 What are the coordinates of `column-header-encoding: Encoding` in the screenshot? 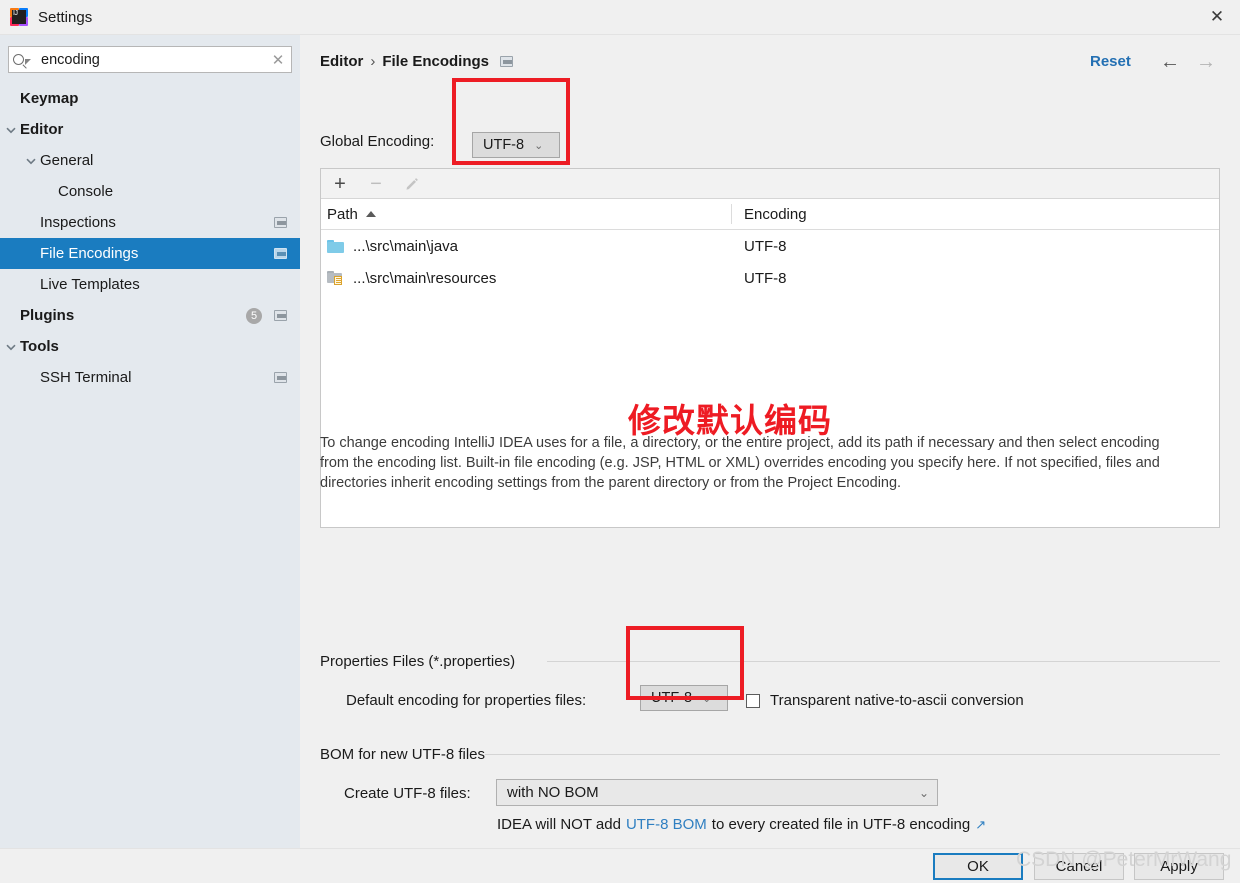 It's located at (769, 214).